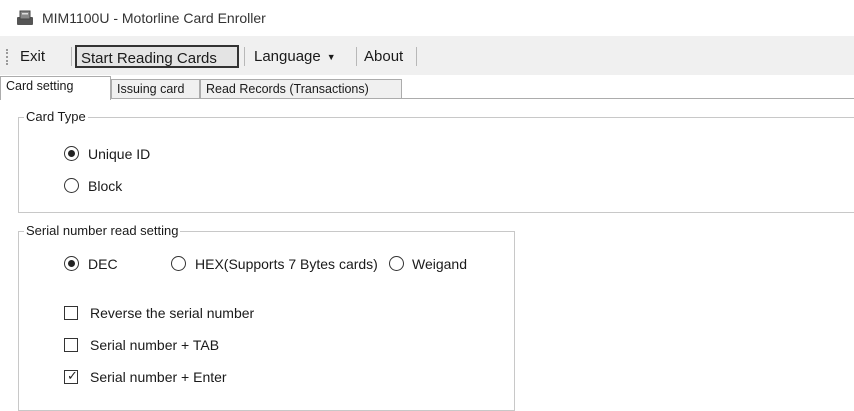 The width and height of the screenshot is (854, 411). I want to click on hex-label: HEX(Supports 7 Bytes cards), so click(286, 264).